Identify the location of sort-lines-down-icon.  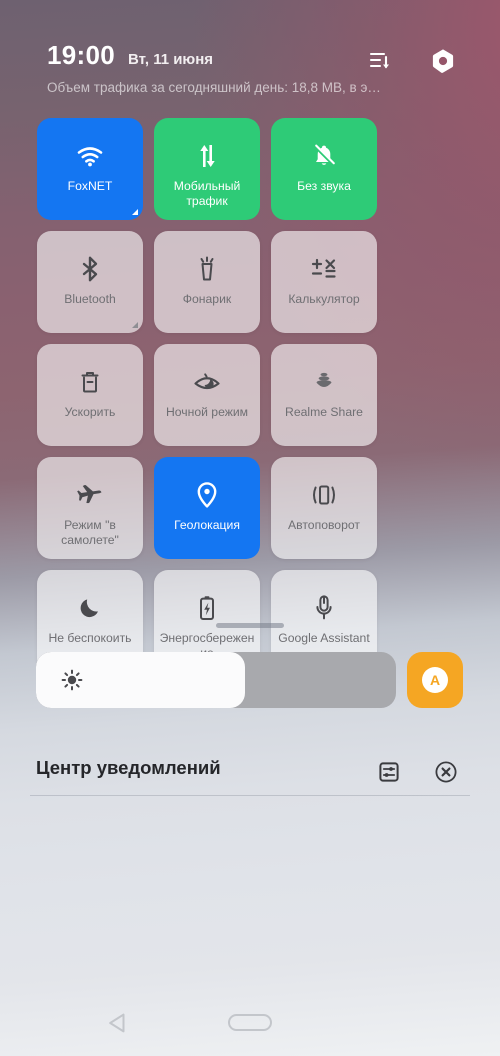
(380, 61).